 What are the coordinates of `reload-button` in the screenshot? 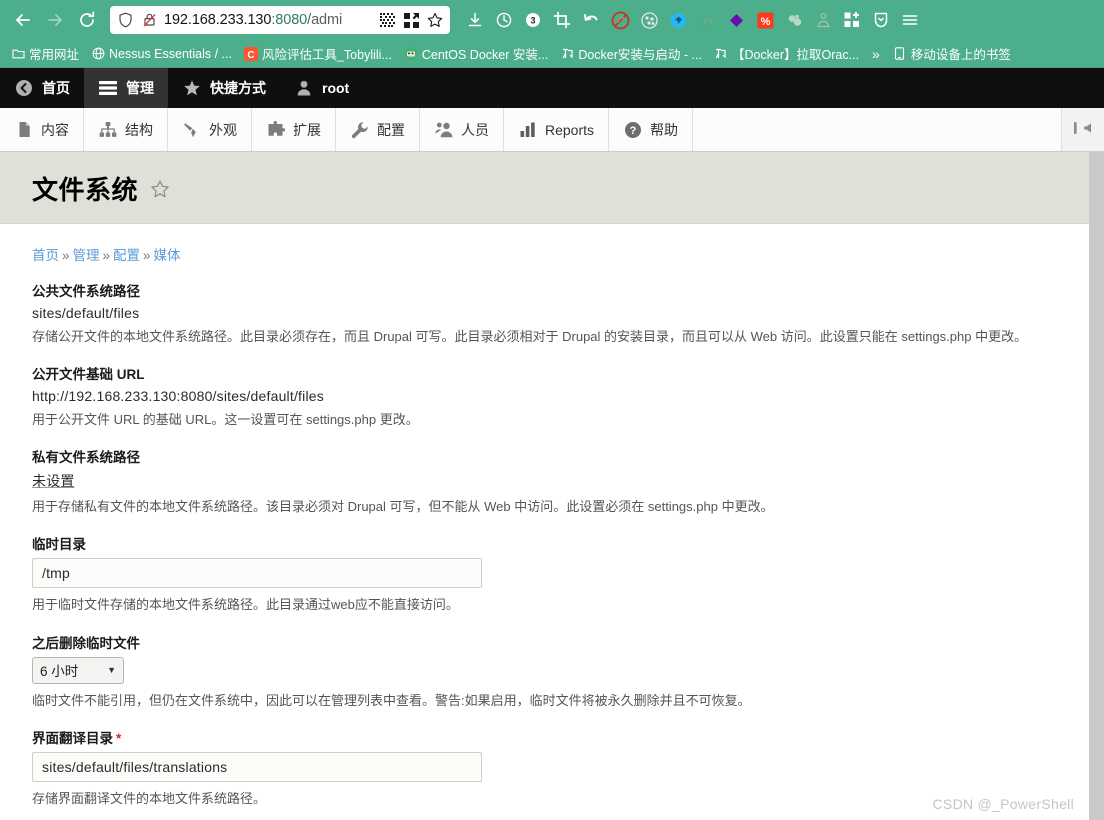 It's located at (87, 20).